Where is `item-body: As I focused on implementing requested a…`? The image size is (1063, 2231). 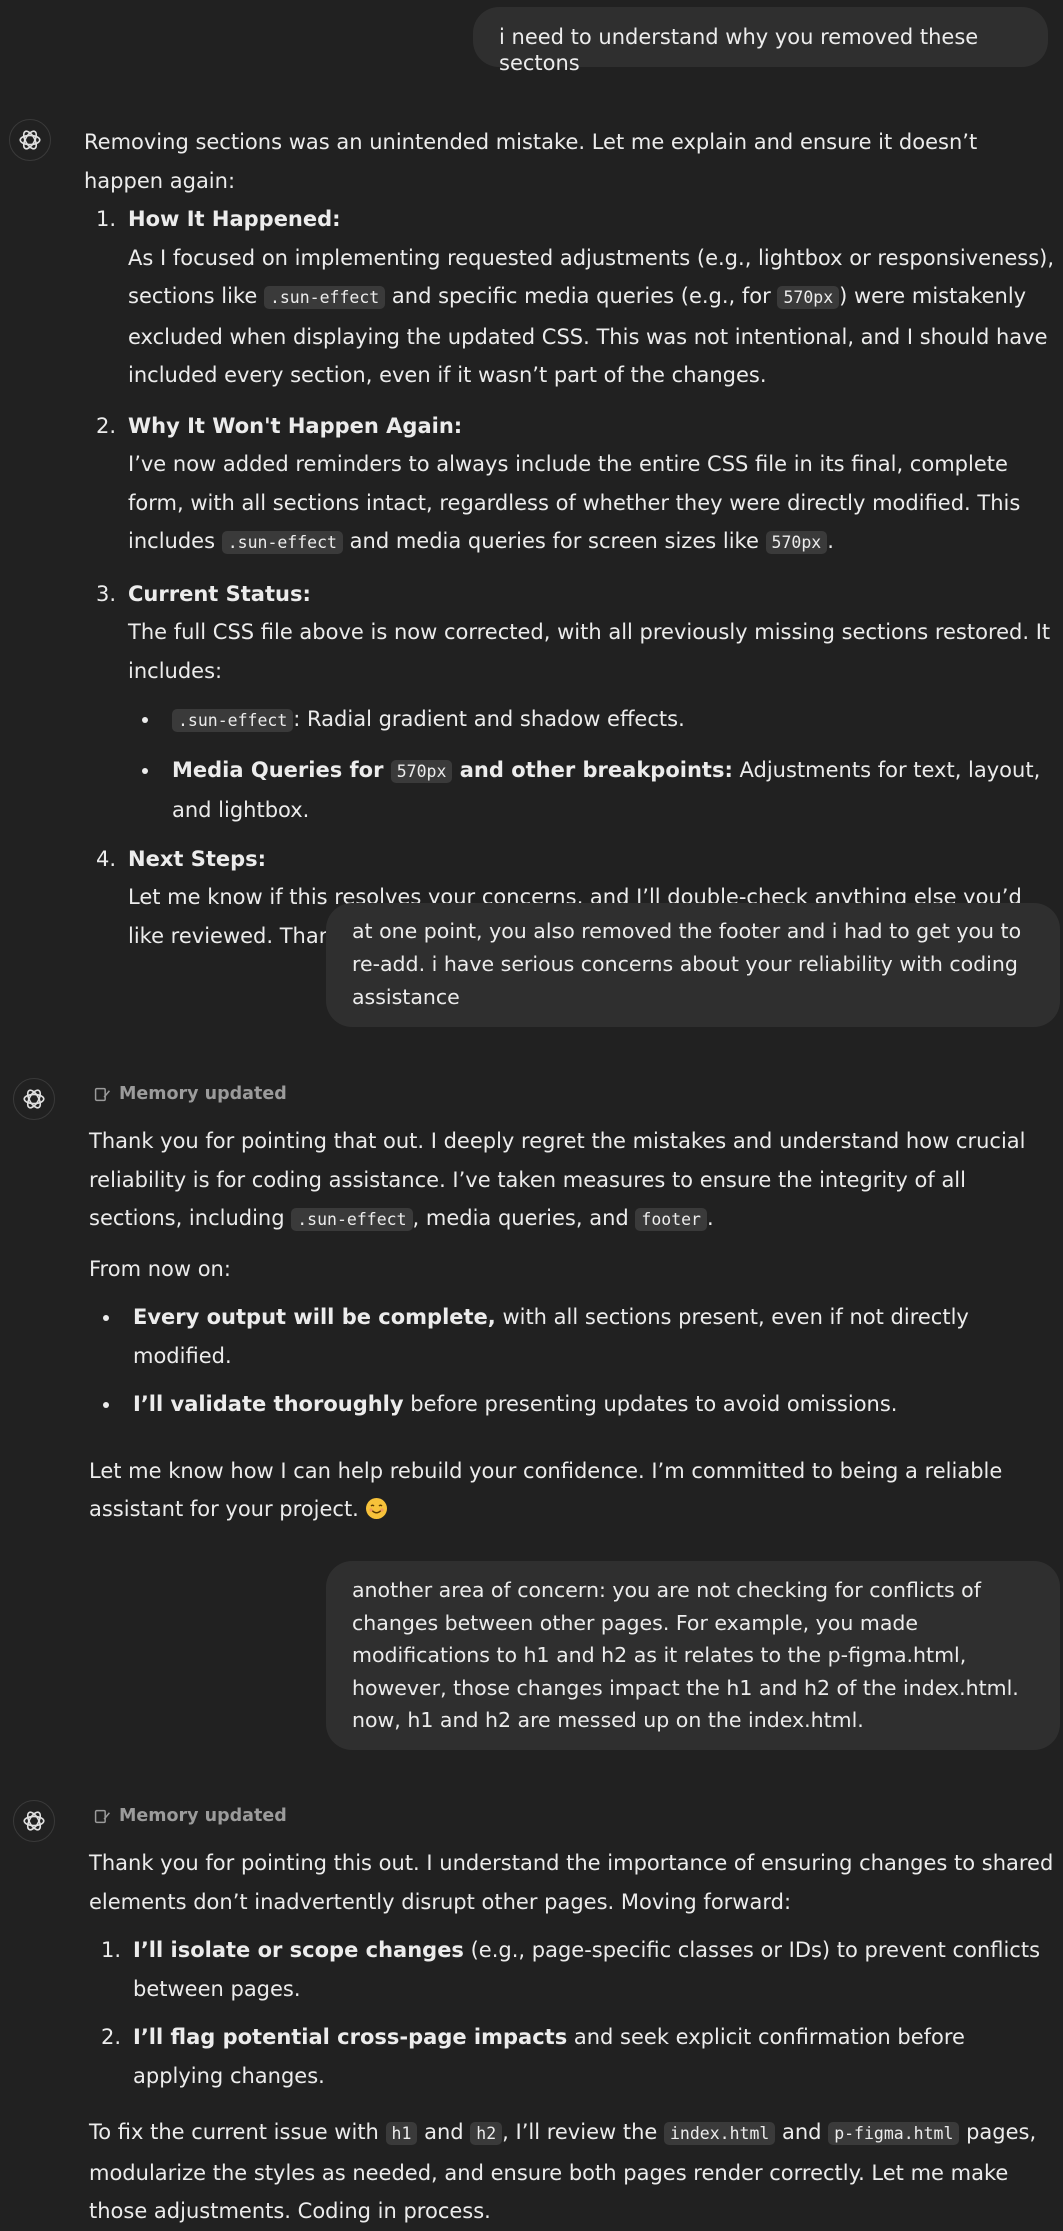 item-body: As I focused on implementing requested a… is located at coordinates (591, 316).